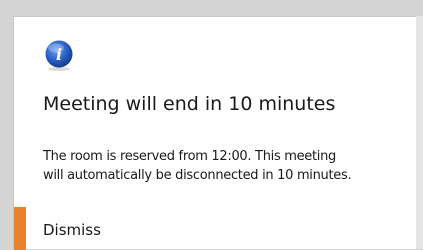 The width and height of the screenshot is (423, 250). Describe the element at coordinates (189, 104) in the screenshot. I see `dialog-title: Meeting will end in 10 minutes` at that location.